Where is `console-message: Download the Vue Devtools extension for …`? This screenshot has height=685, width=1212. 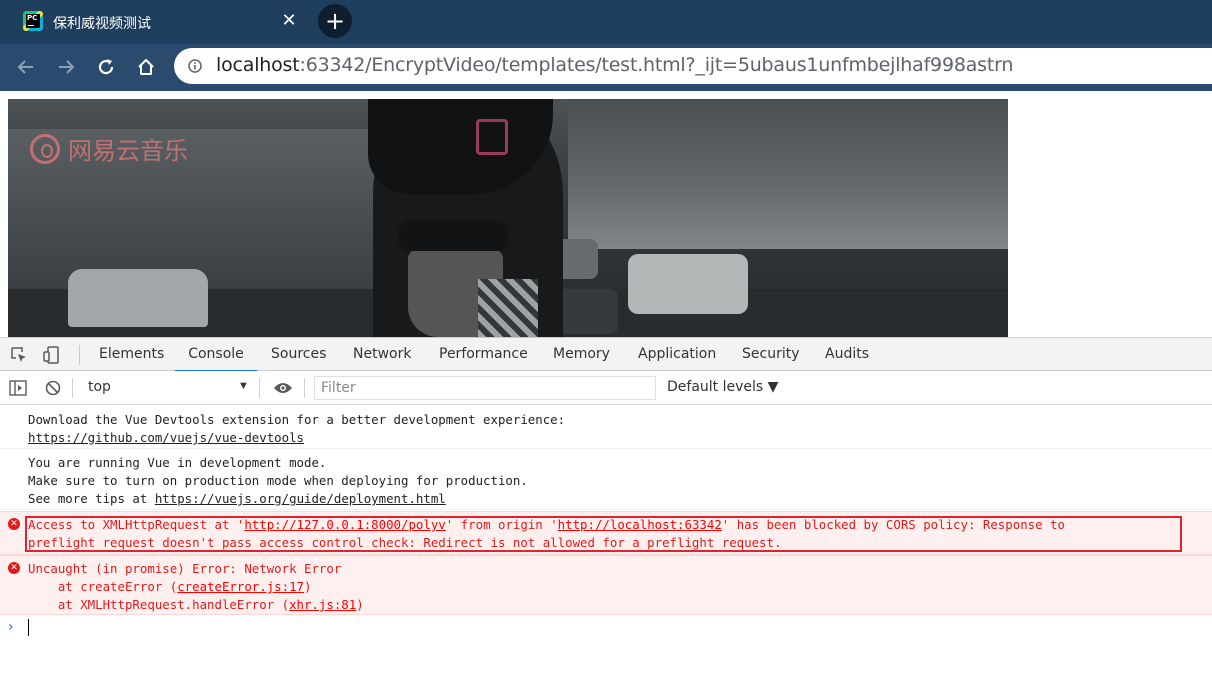 console-message: Download the Vue Devtools extension for … is located at coordinates (606, 430).